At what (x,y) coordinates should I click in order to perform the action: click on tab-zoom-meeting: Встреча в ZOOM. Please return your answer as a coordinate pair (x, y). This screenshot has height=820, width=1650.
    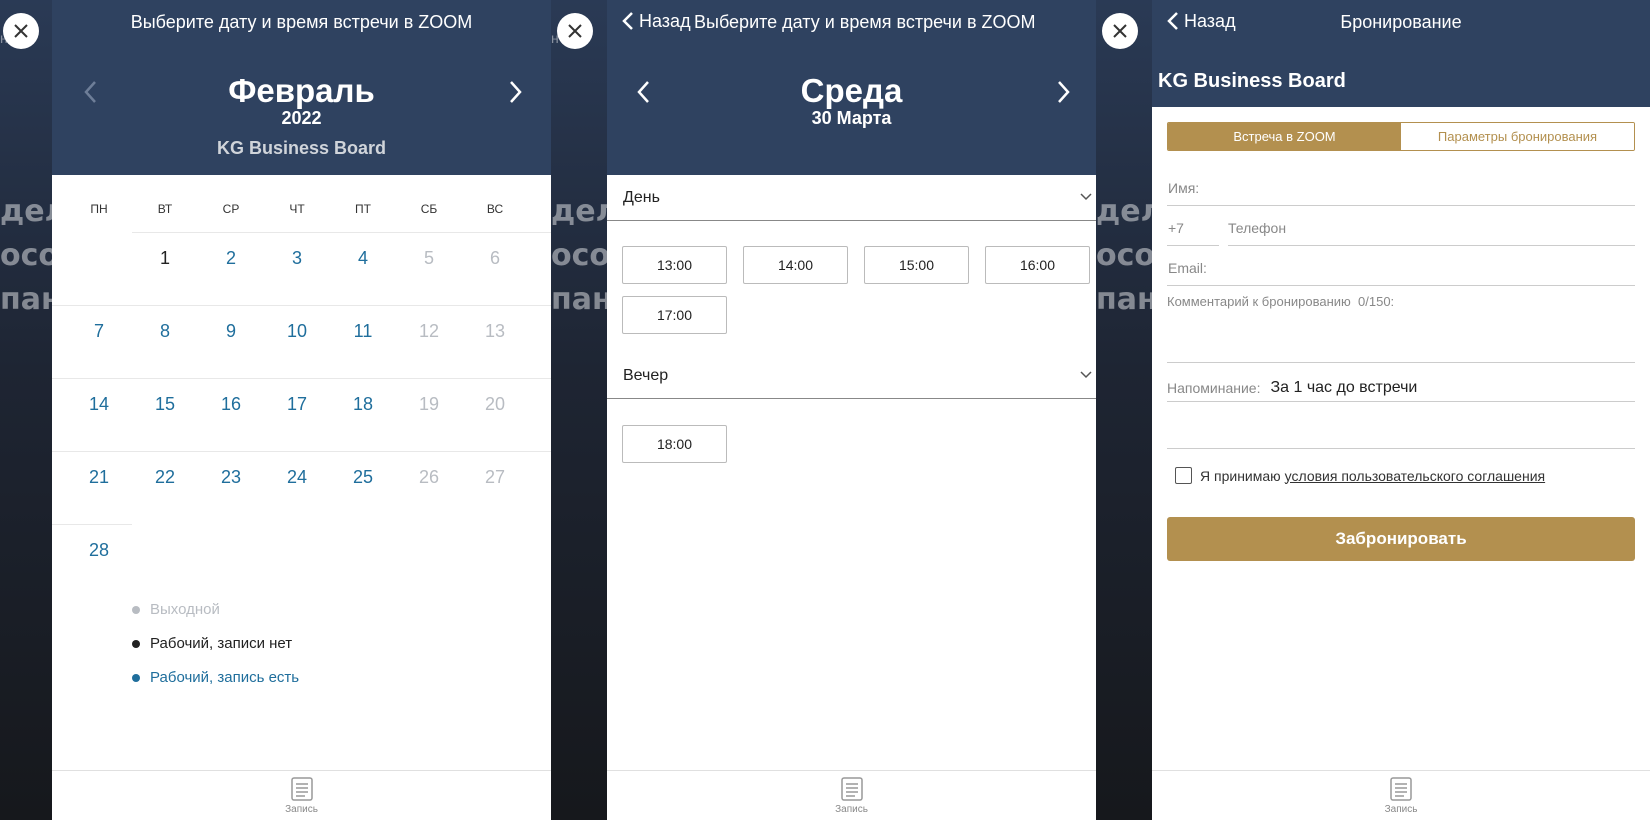
    Looking at the image, I should click on (1284, 136).